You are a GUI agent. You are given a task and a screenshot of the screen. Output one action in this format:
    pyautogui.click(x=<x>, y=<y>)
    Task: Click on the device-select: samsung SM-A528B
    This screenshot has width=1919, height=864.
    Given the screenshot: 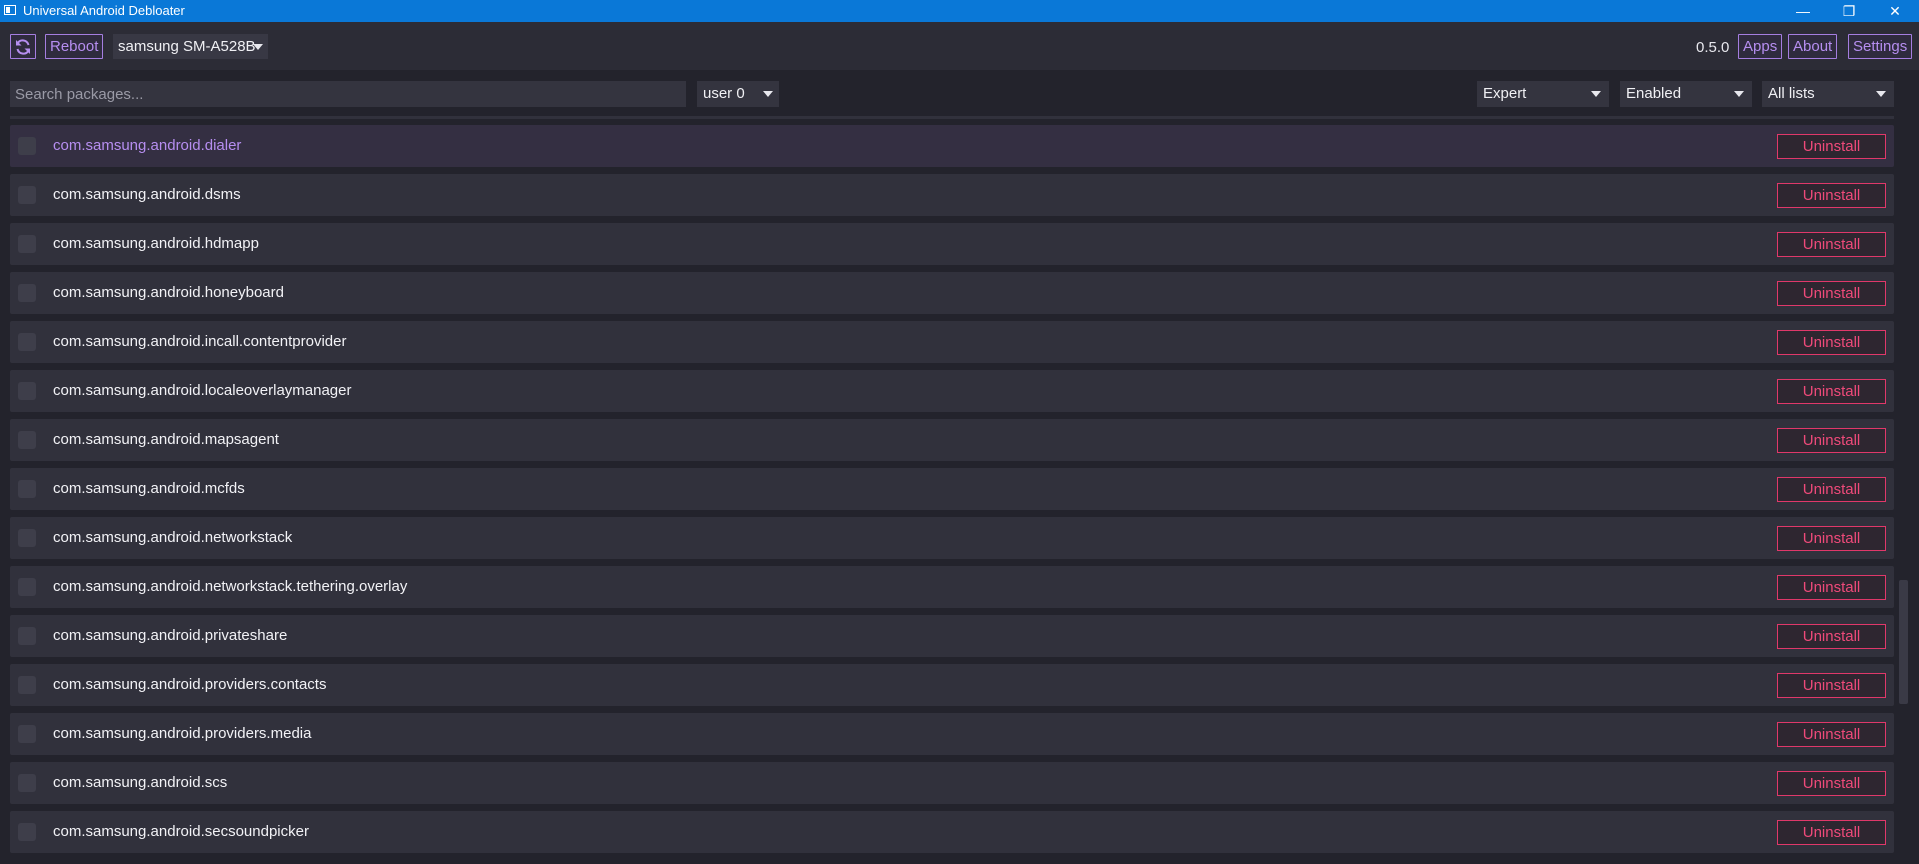 What is the action you would take?
    pyautogui.click(x=190, y=46)
    